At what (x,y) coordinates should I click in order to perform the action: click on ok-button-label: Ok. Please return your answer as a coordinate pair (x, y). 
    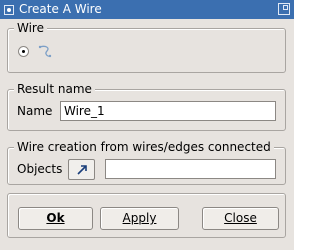
    Looking at the image, I should click on (55, 218).